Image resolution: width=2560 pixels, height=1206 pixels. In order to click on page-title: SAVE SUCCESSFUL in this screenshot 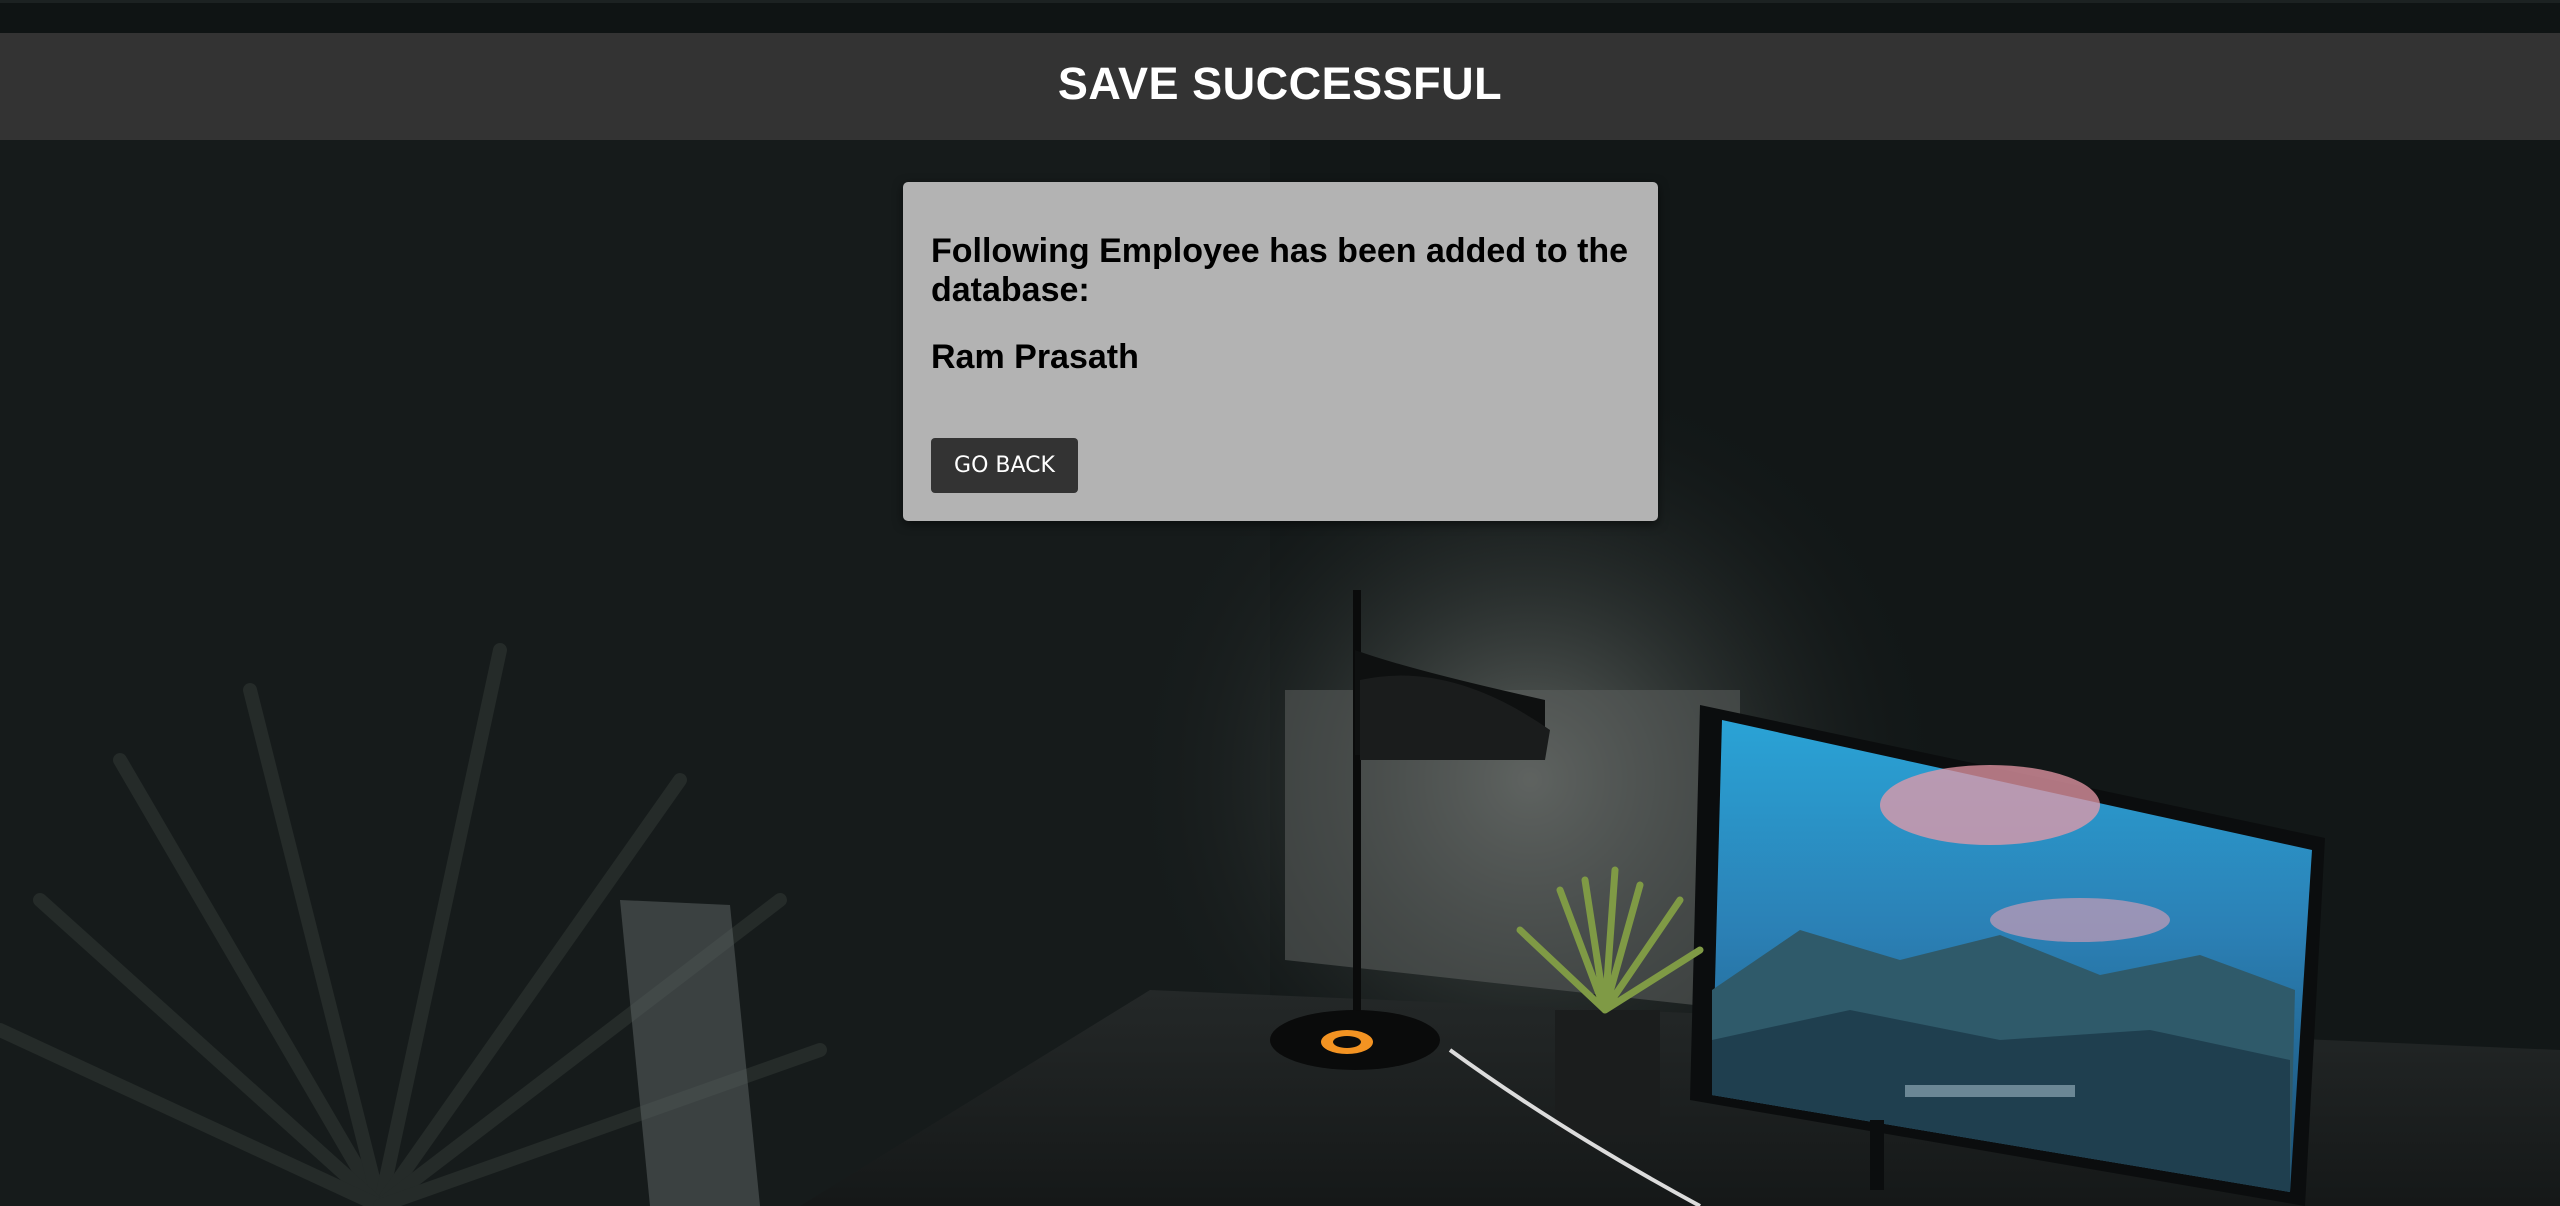, I will do `click(1280, 83)`.